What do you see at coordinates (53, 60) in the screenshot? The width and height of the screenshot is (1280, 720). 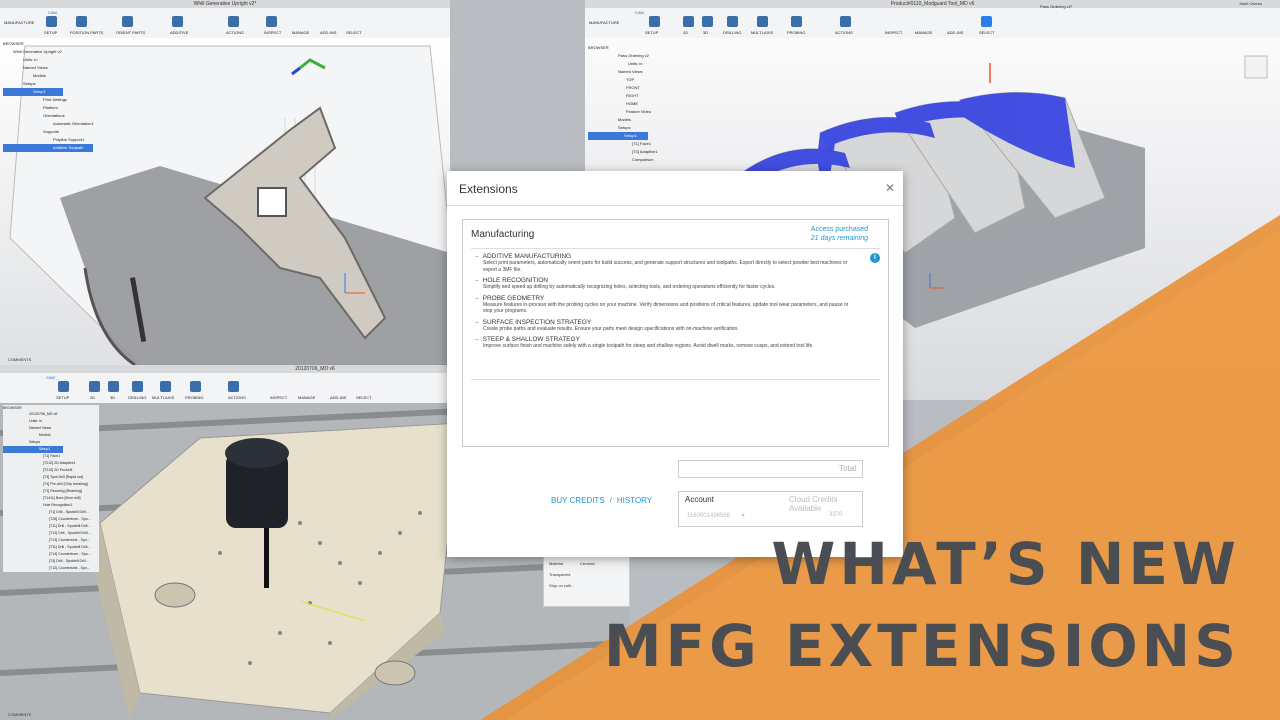 I see `browser-units: Units: in` at bounding box center [53, 60].